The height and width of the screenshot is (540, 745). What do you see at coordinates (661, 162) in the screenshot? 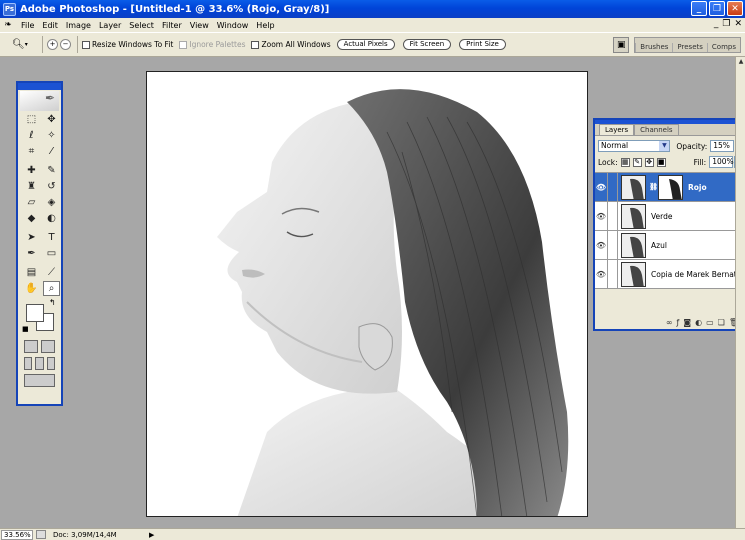
I see `lock-all-icon: ■` at bounding box center [661, 162].